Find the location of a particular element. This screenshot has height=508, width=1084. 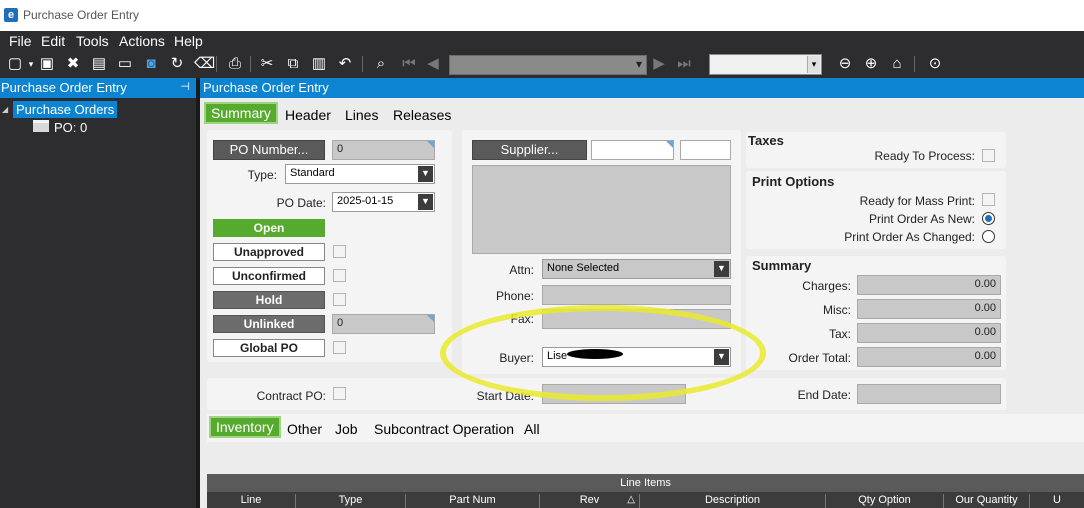

column-header-line: Line is located at coordinates (251, 501).